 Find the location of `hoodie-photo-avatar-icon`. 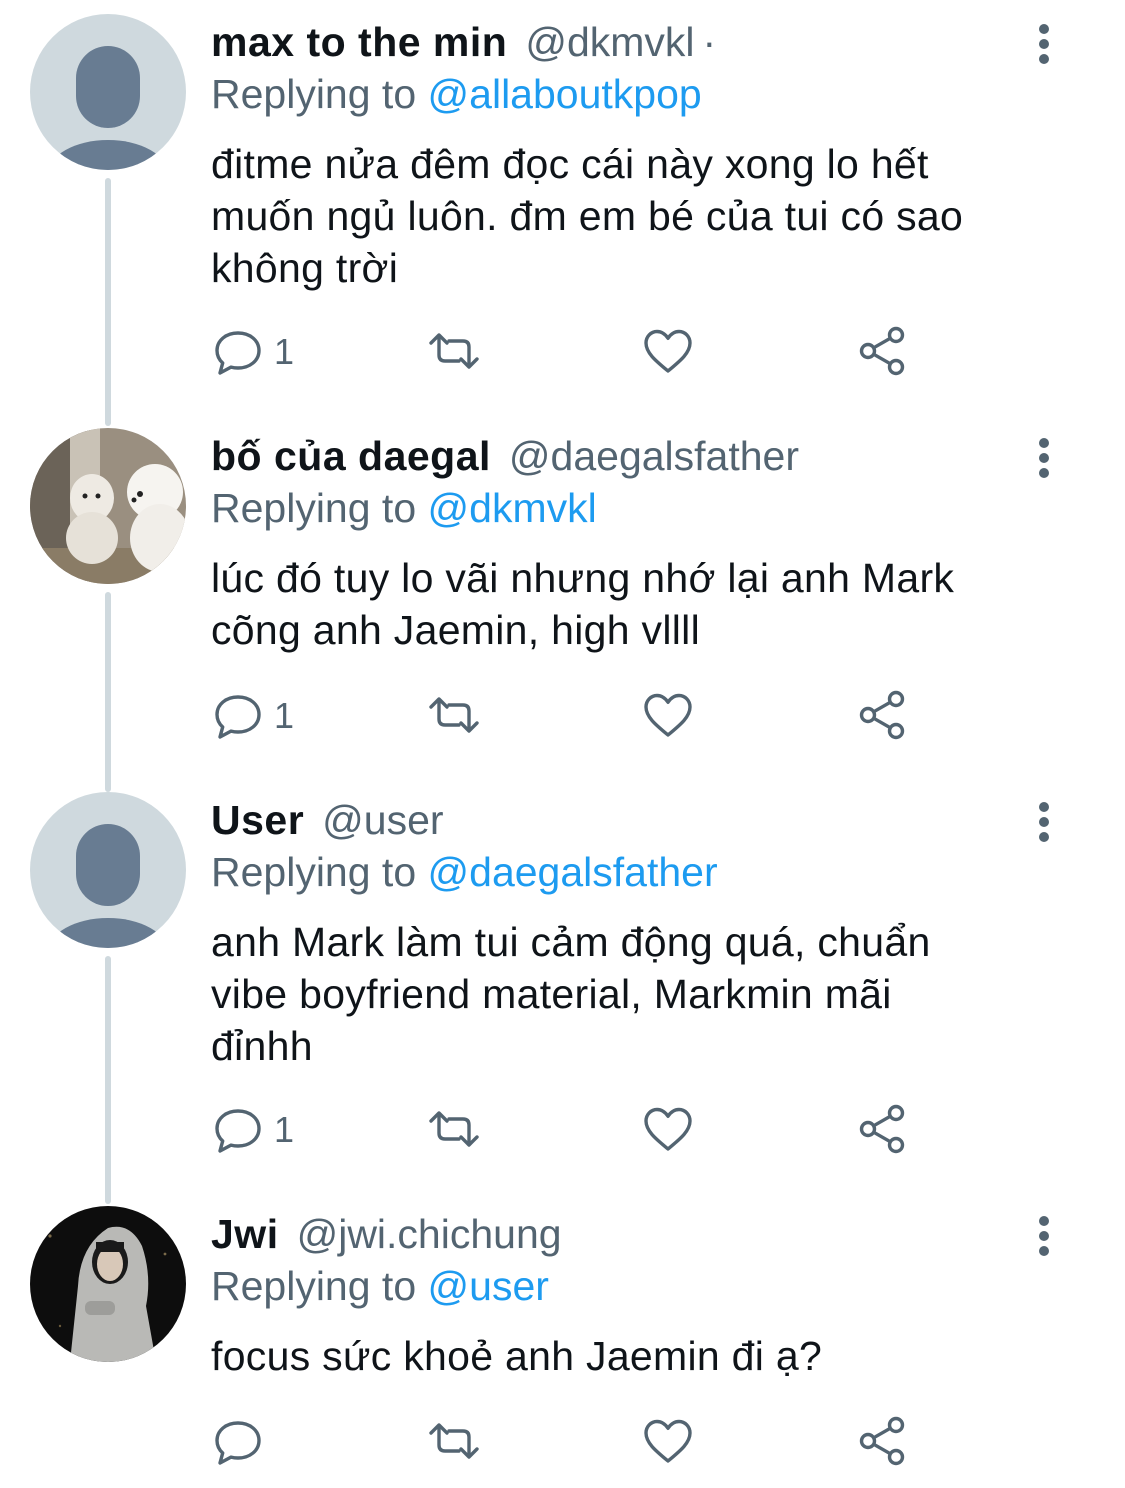

hoodie-photo-avatar-icon is located at coordinates (108, 1284).